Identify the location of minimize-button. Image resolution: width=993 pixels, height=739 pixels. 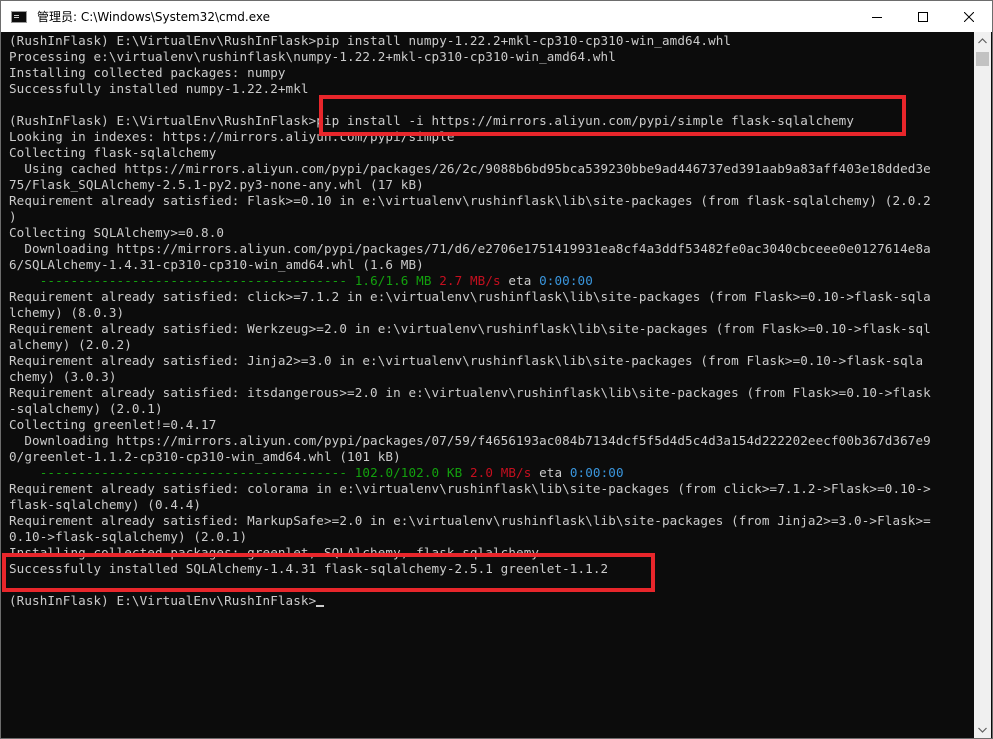
(877, 16).